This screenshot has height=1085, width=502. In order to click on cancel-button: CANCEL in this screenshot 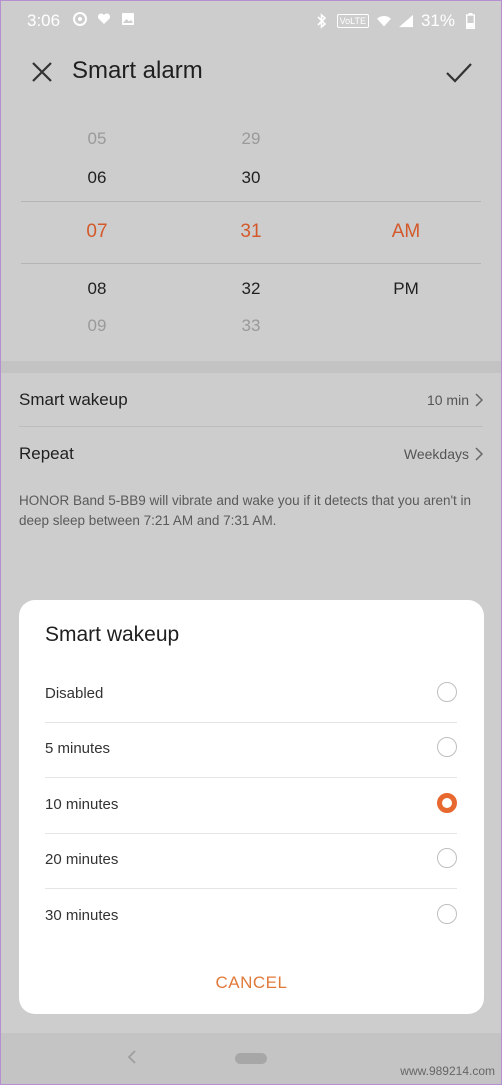, I will do `click(251, 983)`.